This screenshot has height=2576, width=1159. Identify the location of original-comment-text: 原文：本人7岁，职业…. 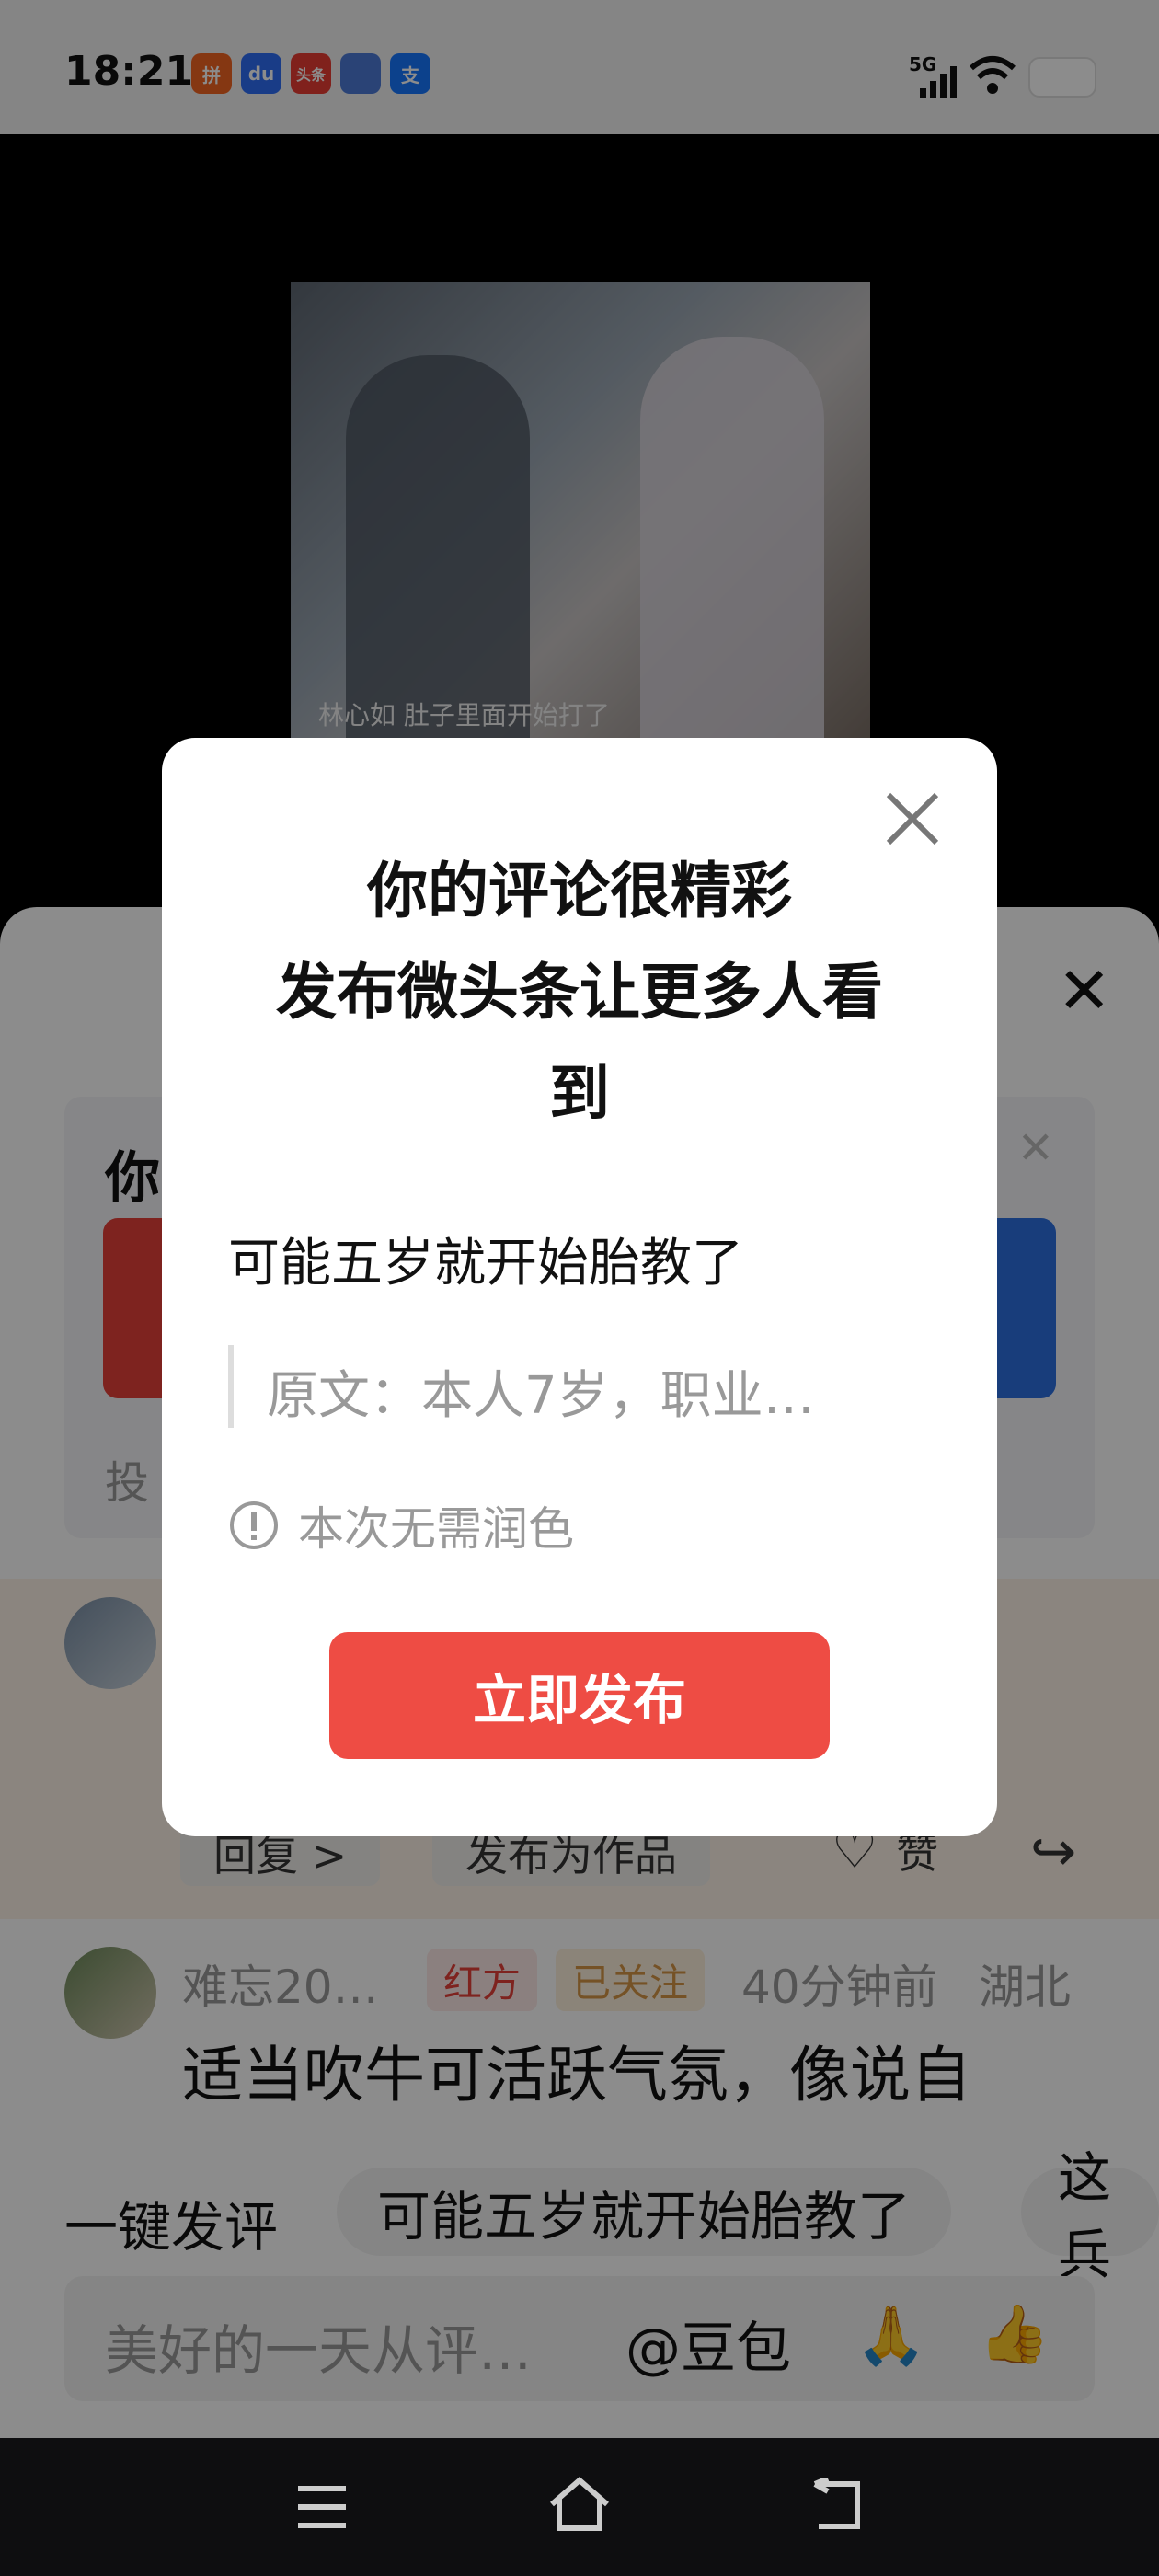
(541, 1396).